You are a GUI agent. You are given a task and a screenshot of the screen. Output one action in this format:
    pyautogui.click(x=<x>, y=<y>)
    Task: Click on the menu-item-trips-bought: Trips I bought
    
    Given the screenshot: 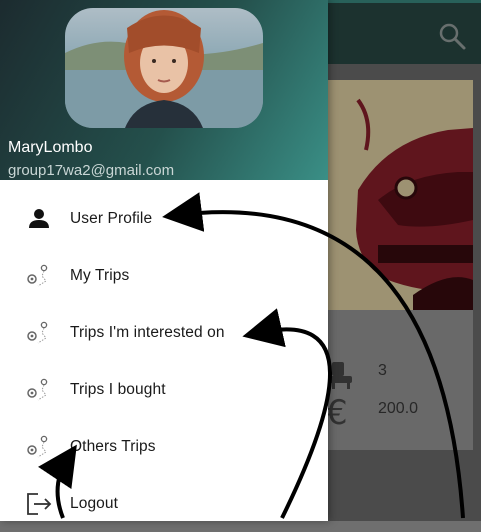 What is the action you would take?
    pyautogui.click(x=164, y=389)
    